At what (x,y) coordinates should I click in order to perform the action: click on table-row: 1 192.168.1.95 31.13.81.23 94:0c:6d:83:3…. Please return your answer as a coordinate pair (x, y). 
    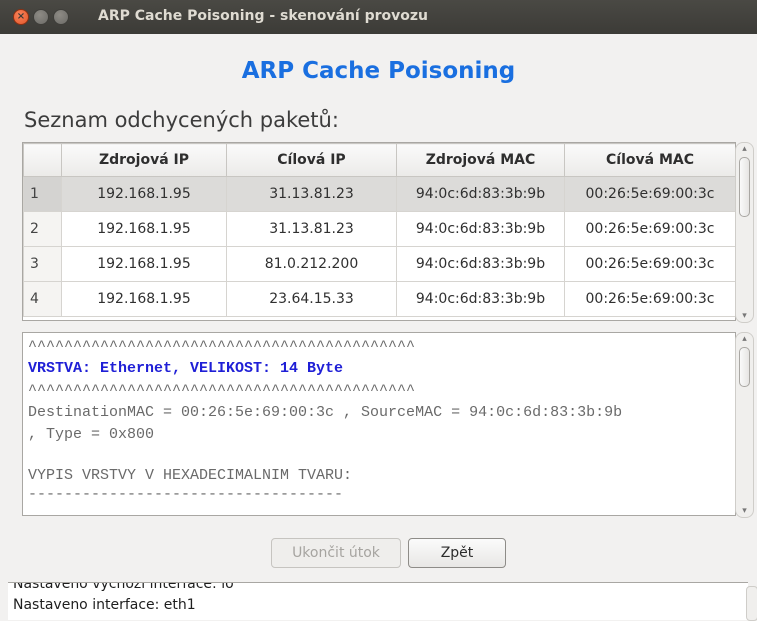
    Looking at the image, I should click on (379, 194).